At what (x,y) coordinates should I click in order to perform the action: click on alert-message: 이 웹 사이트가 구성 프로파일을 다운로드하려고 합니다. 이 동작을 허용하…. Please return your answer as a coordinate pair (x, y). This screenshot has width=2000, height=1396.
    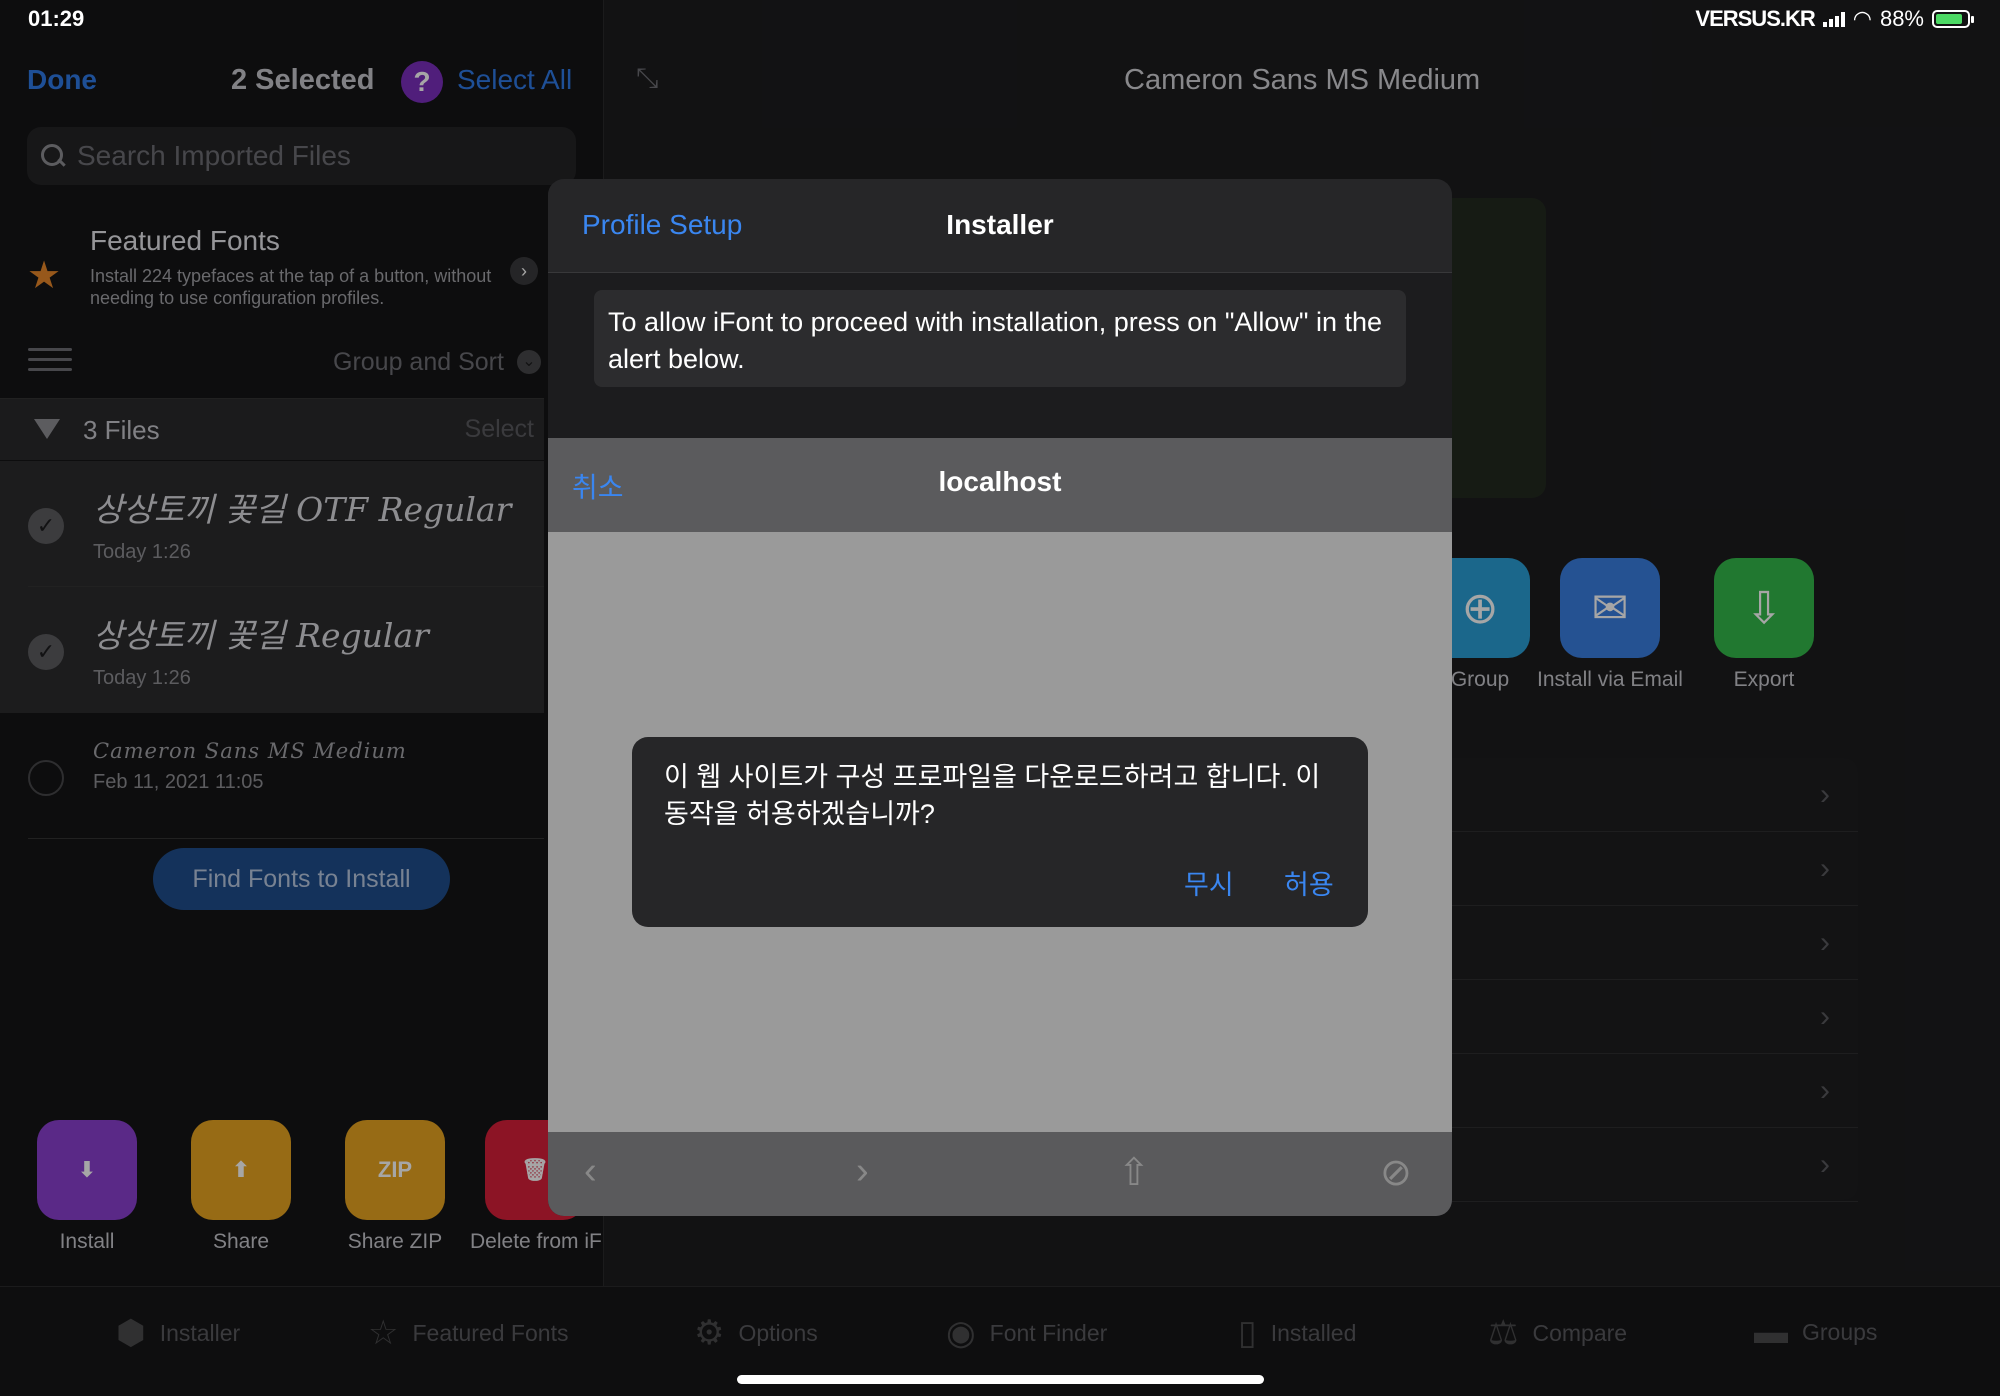
    Looking at the image, I should click on (992, 795).